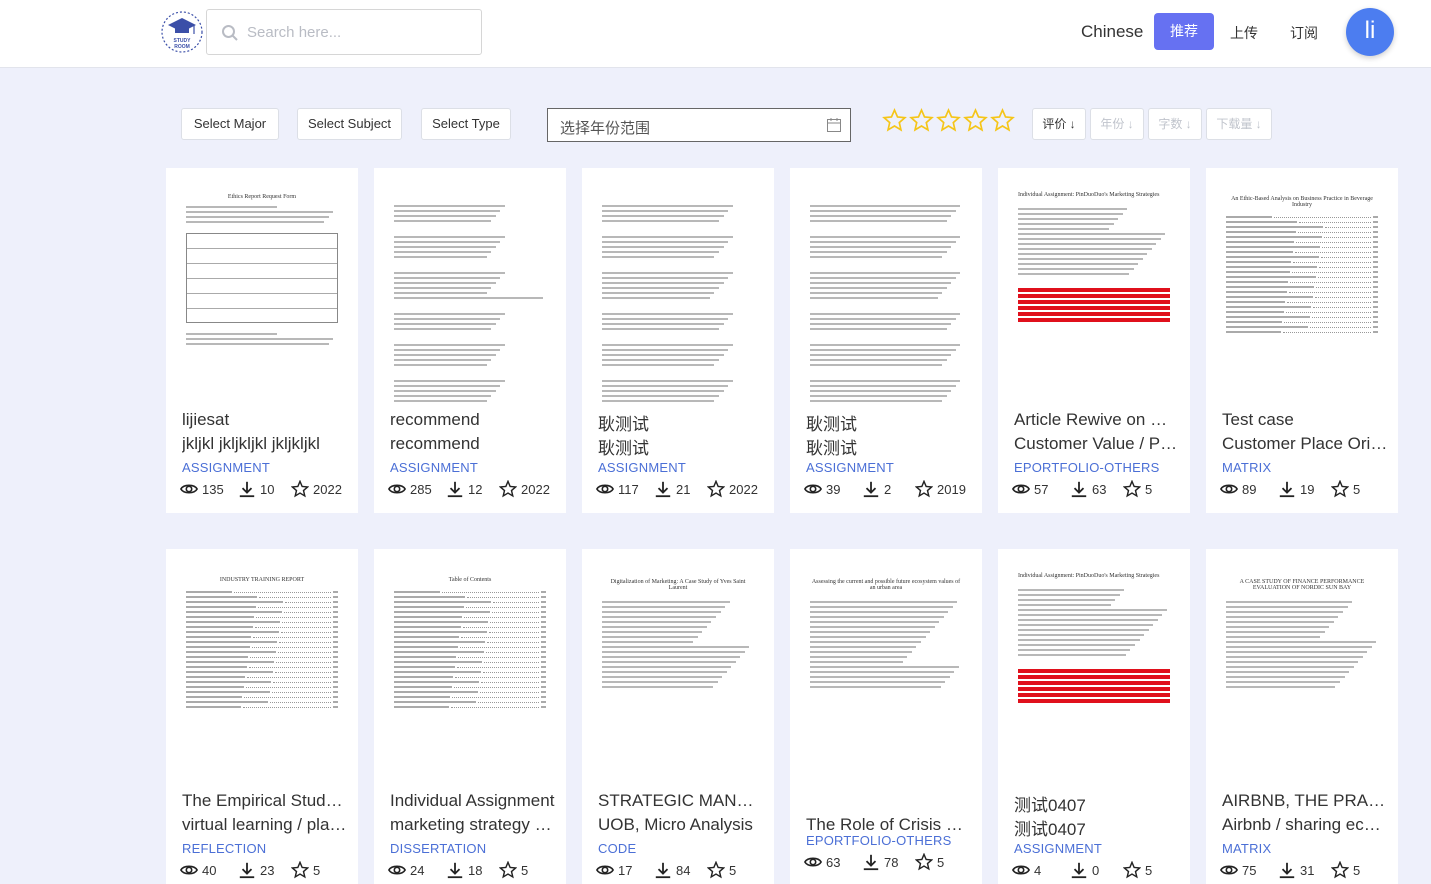 This screenshot has width=1431, height=884. Describe the element at coordinates (265, 825) in the screenshot. I see `card-subtitle: virtual learning / platform` at that location.